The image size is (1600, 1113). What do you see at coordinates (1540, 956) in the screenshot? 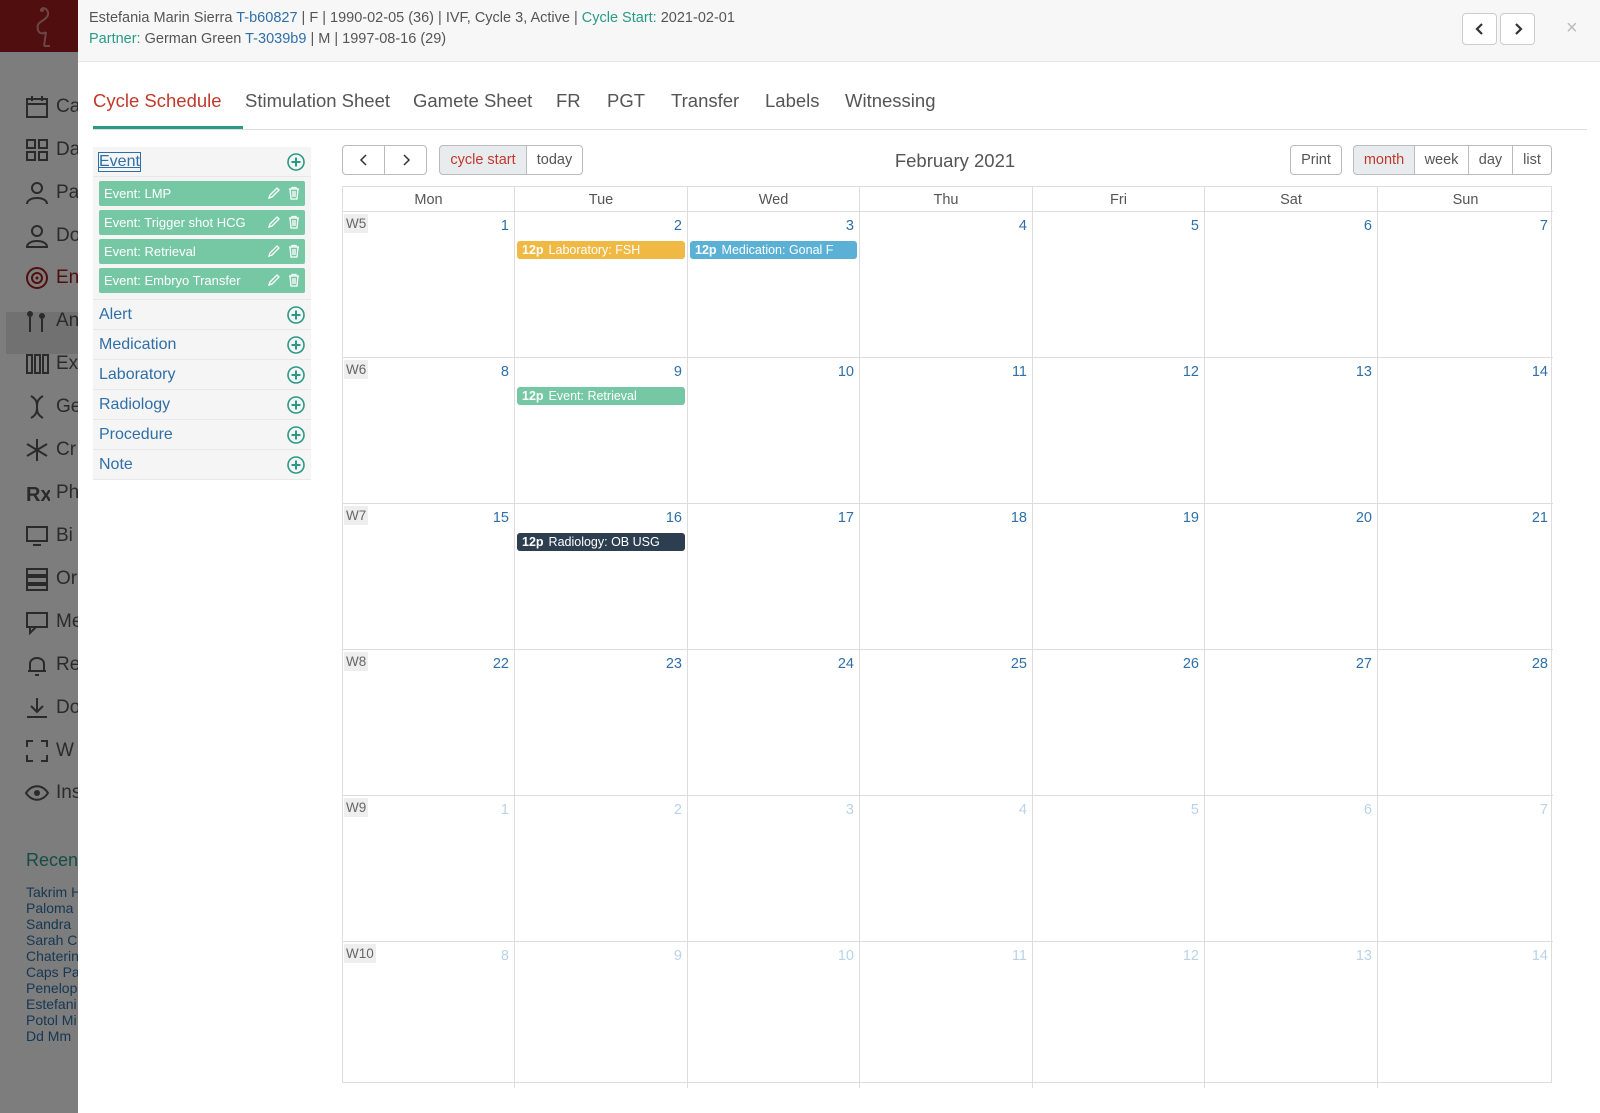
I see `day-number: 14` at bounding box center [1540, 956].